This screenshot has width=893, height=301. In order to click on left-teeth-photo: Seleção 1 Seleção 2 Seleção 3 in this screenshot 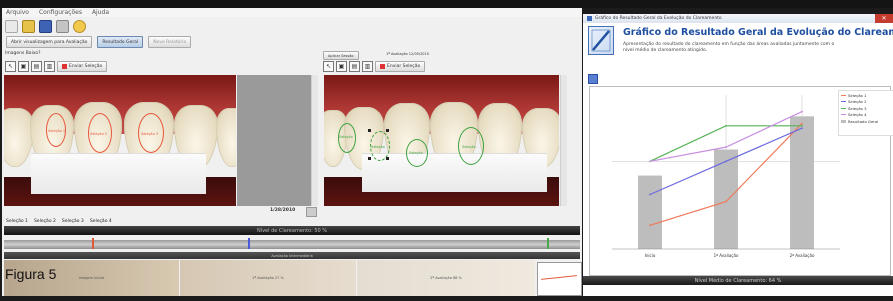, I will do `click(120, 140)`.